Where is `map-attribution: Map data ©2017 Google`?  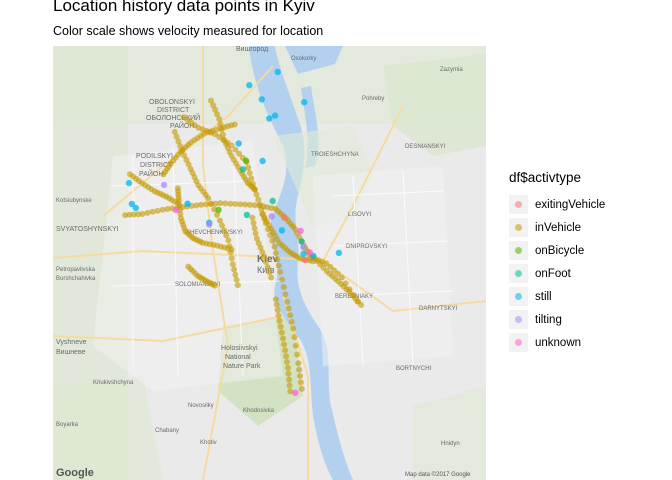
map-attribution: Map data ©2017 Google is located at coordinates (438, 474).